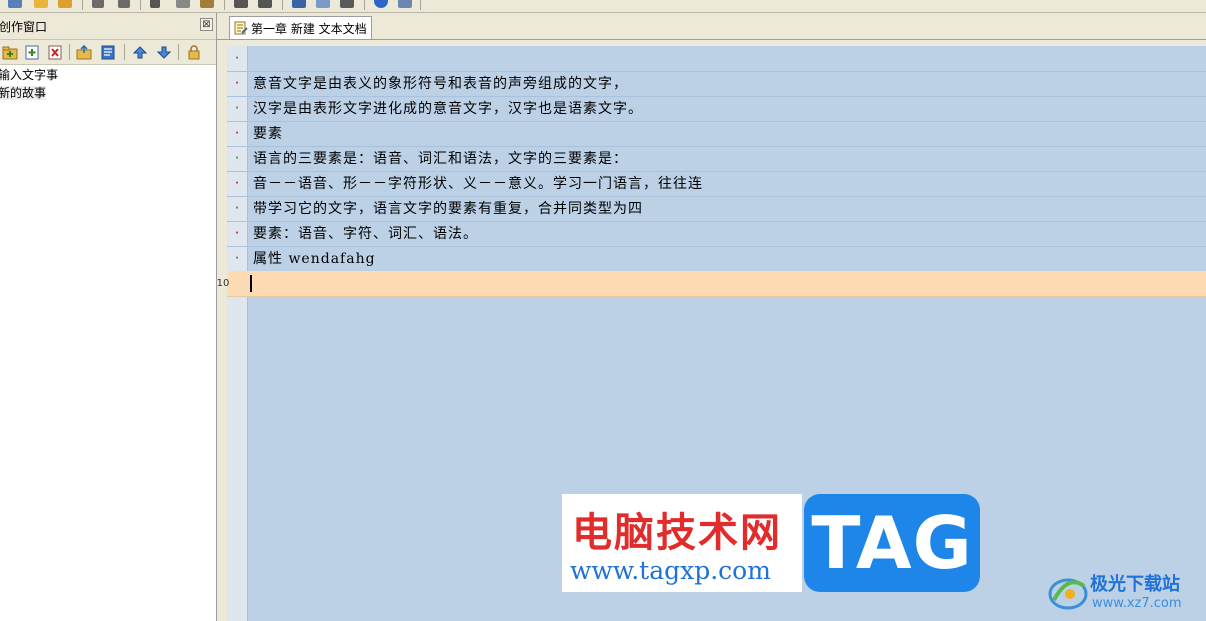  What do you see at coordinates (716, 84) in the screenshot?
I see `editor-line: · 意音文字是由表义的象形符号和表音的声旁组成的文字，` at bounding box center [716, 84].